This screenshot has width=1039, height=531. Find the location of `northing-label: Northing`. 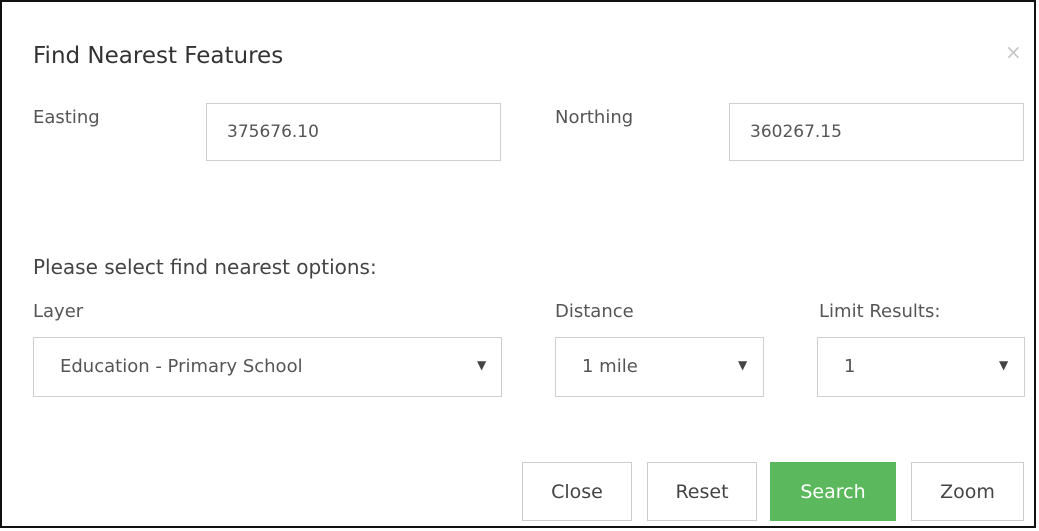

northing-label: Northing is located at coordinates (594, 117).